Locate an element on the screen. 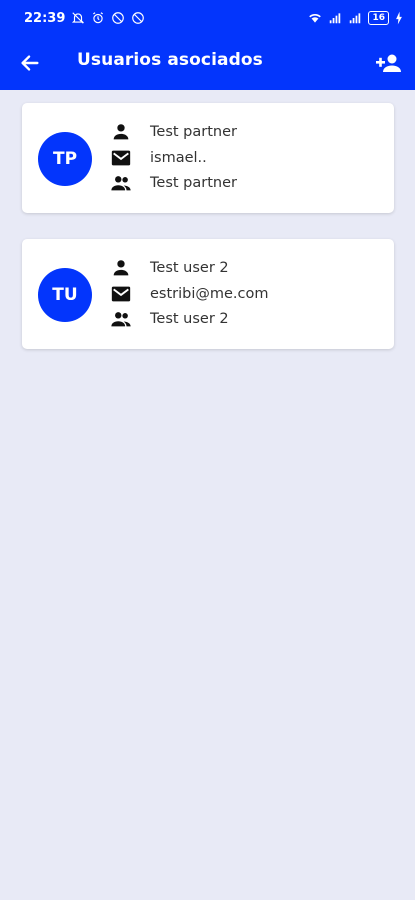 This screenshot has height=900, width=415. app-bar: Usuarios asociados is located at coordinates (207, 63).